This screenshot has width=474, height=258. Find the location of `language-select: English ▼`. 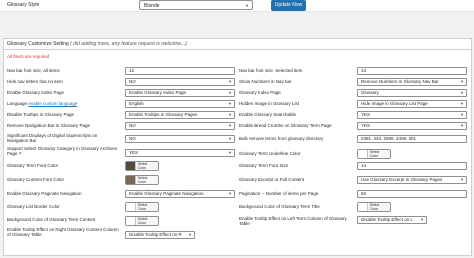

language-select: English ▼ is located at coordinates (180, 104).